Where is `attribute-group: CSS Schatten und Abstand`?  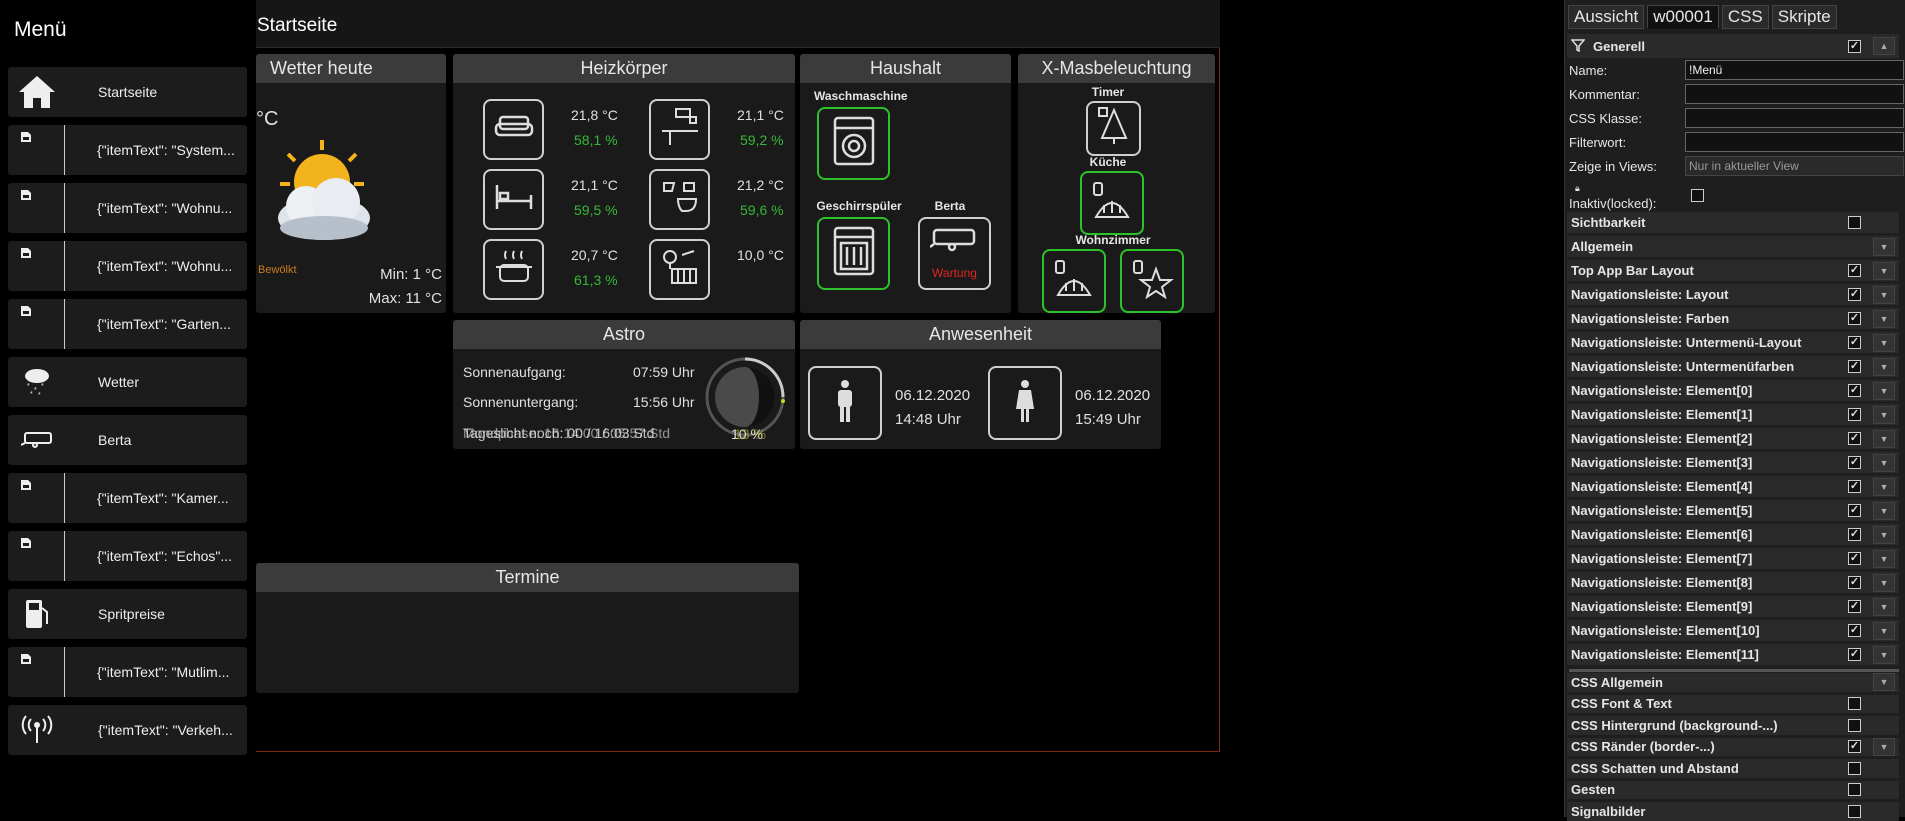 attribute-group: CSS Schatten und Abstand is located at coordinates (1733, 768).